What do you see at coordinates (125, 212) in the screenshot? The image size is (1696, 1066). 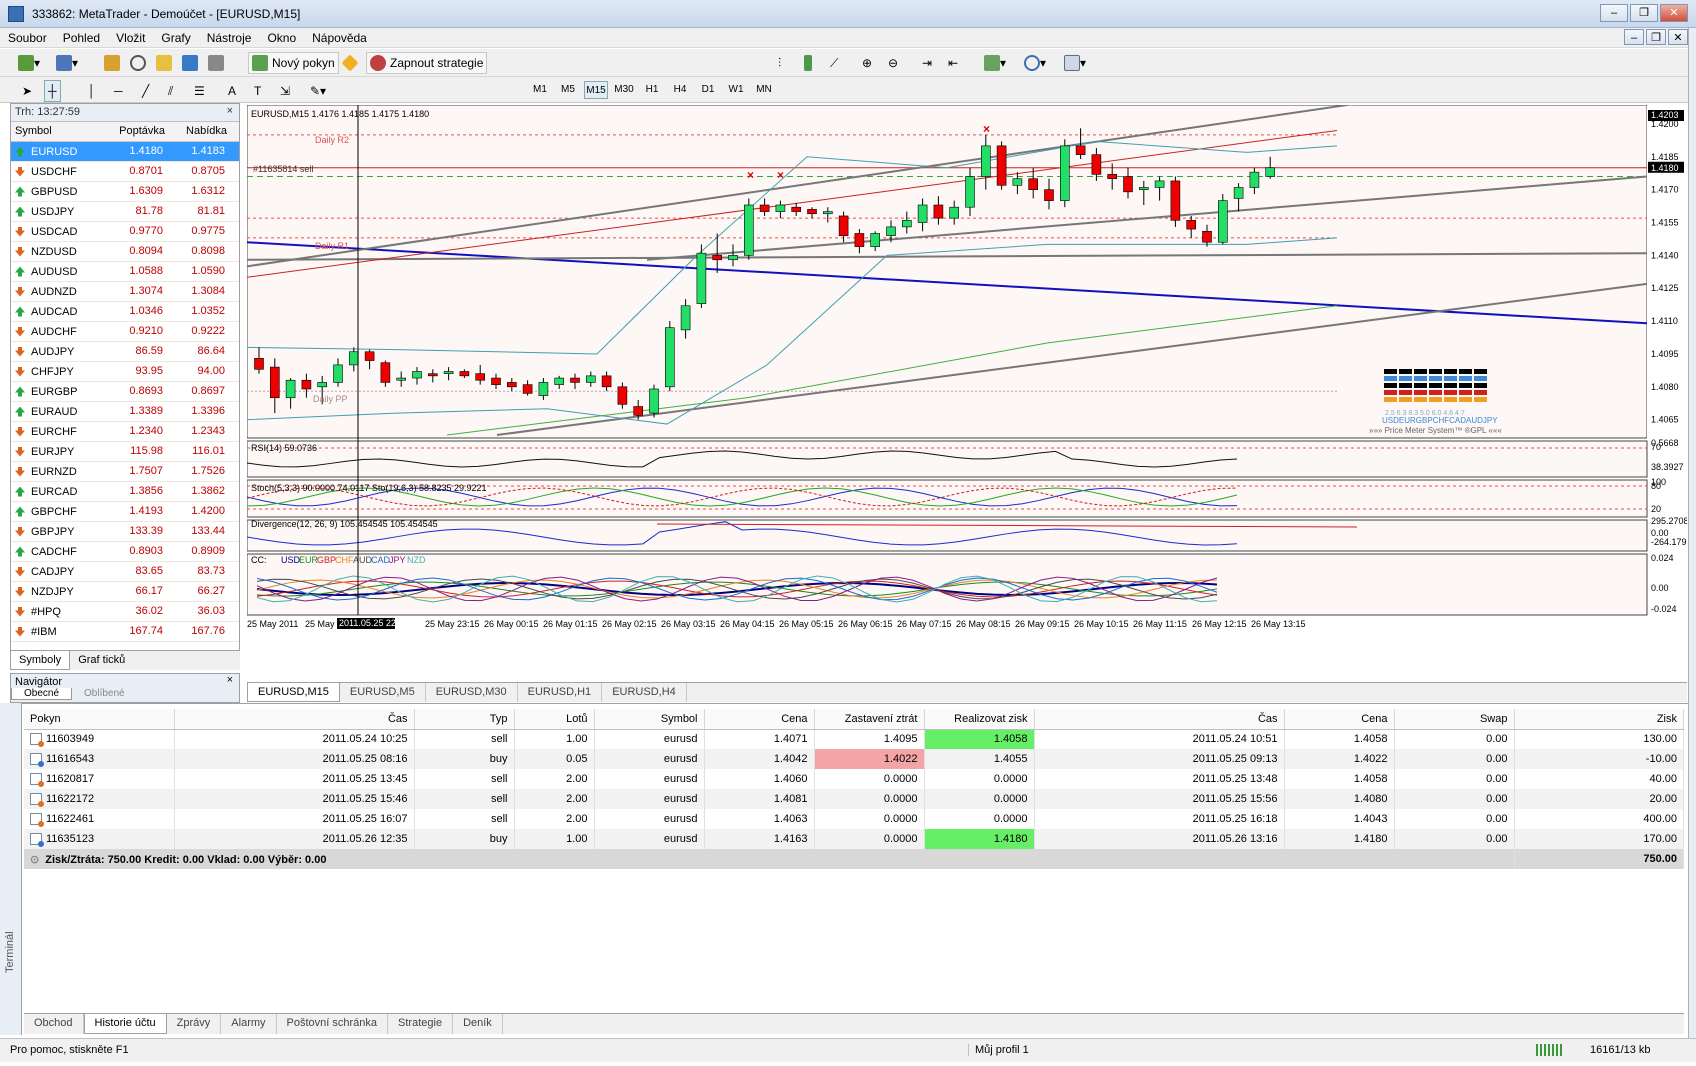 I see `market-watch-row: USDJPY 81.78 81.81` at bounding box center [125, 212].